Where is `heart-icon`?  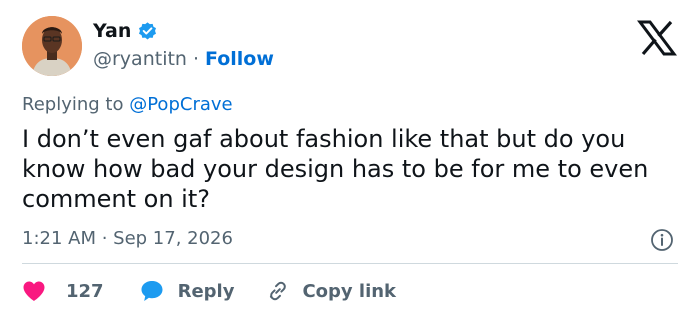
heart-icon is located at coordinates (34, 291).